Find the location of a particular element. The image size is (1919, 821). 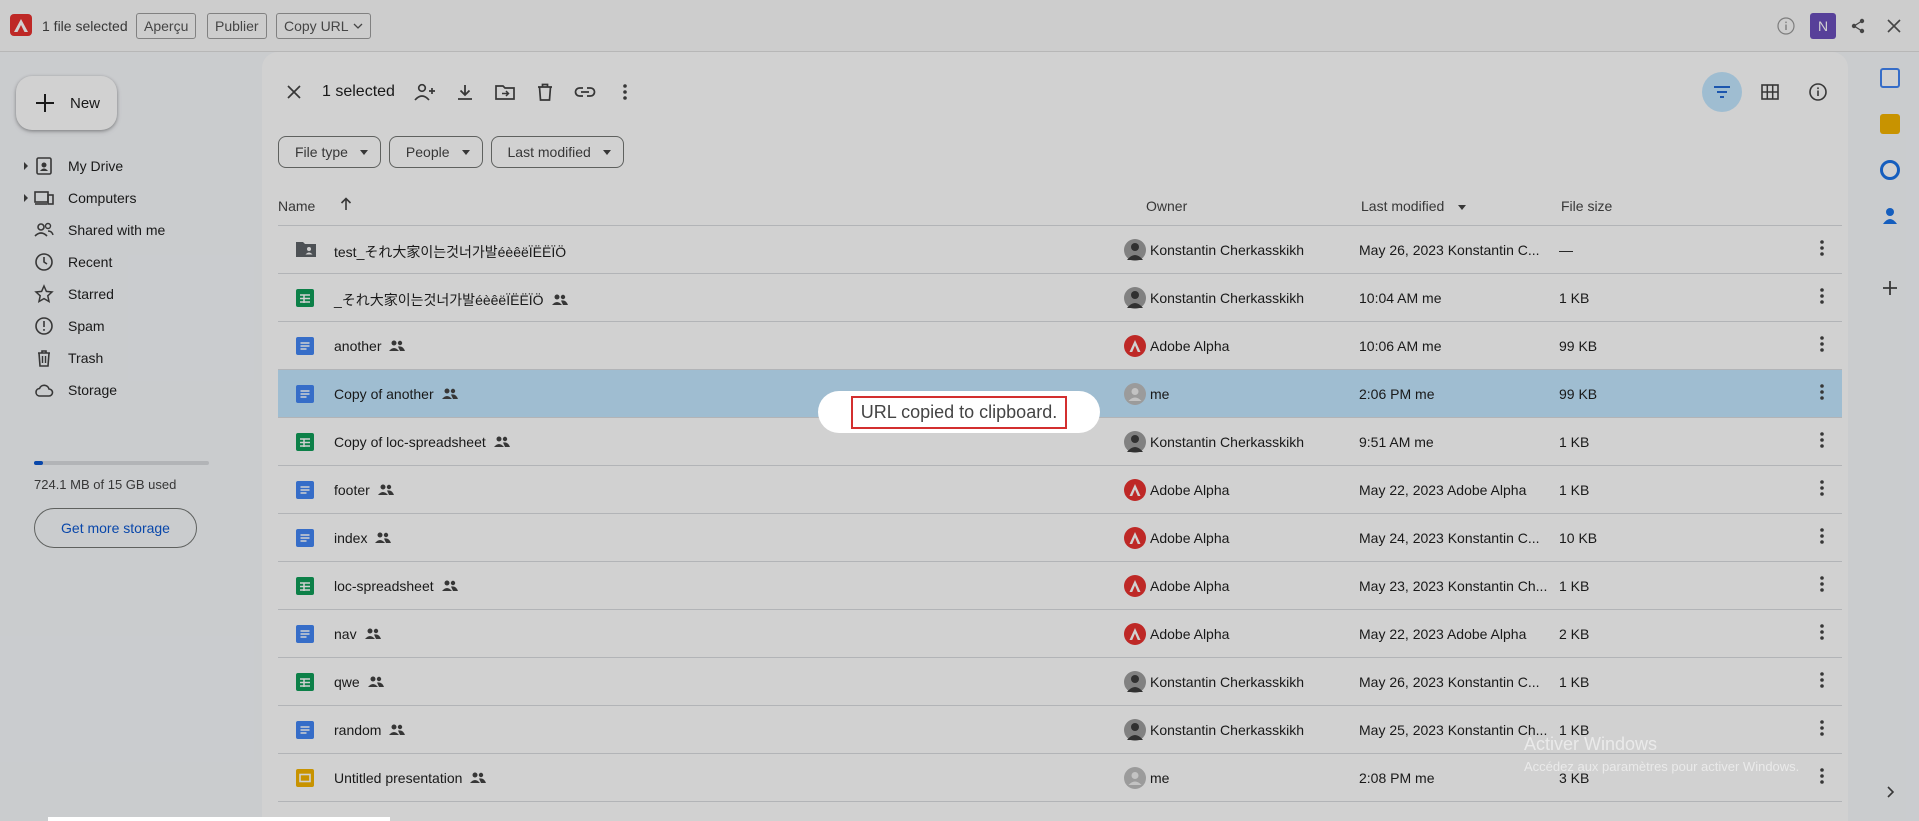

toast-message: URL copied to clipboard. is located at coordinates (959, 412).